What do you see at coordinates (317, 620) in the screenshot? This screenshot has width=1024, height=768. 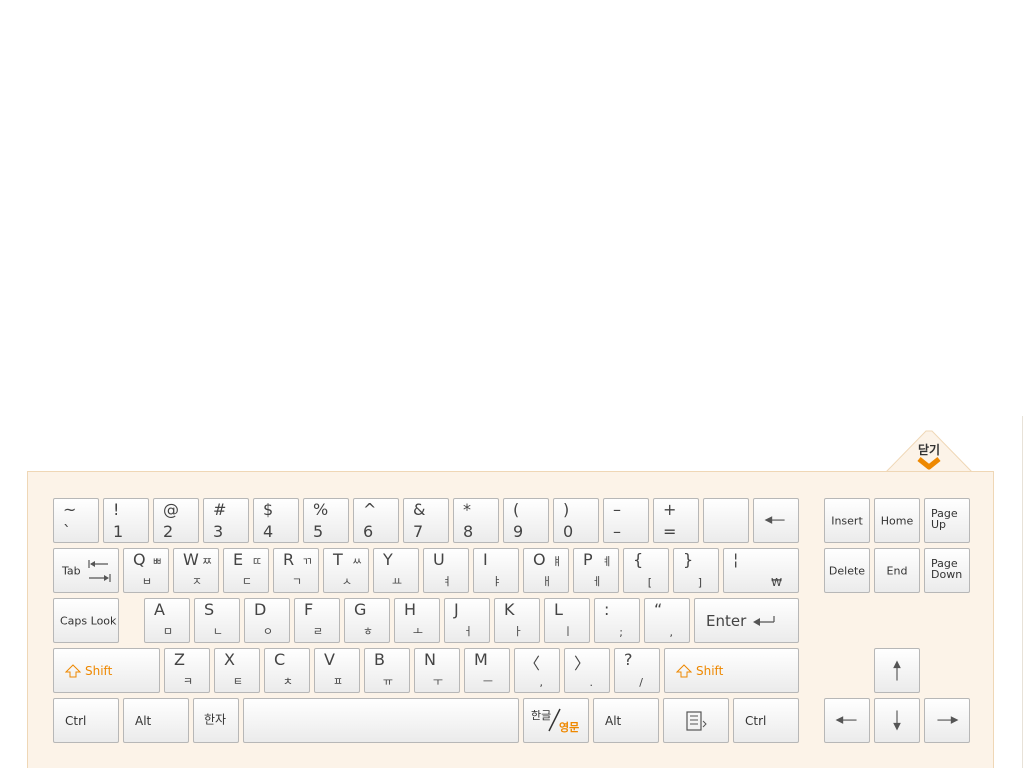 I see `key-row3-3: Fㄹ` at bounding box center [317, 620].